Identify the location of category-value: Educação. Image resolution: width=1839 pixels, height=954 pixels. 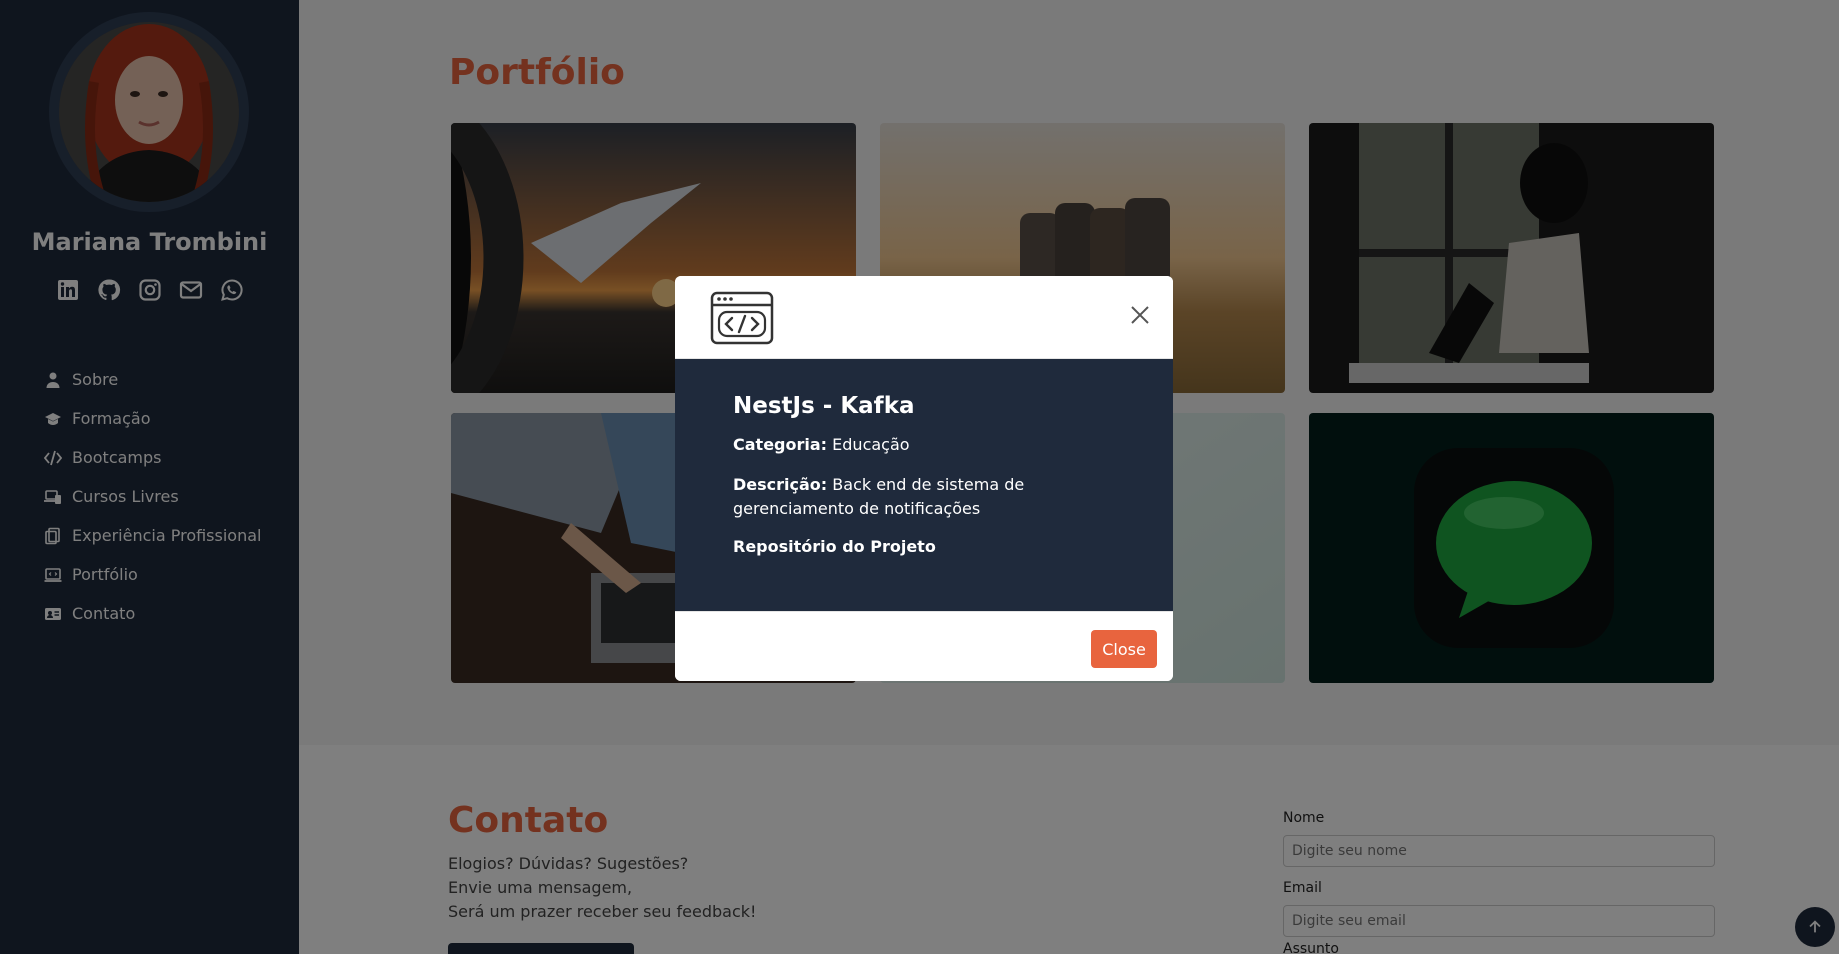
(871, 444).